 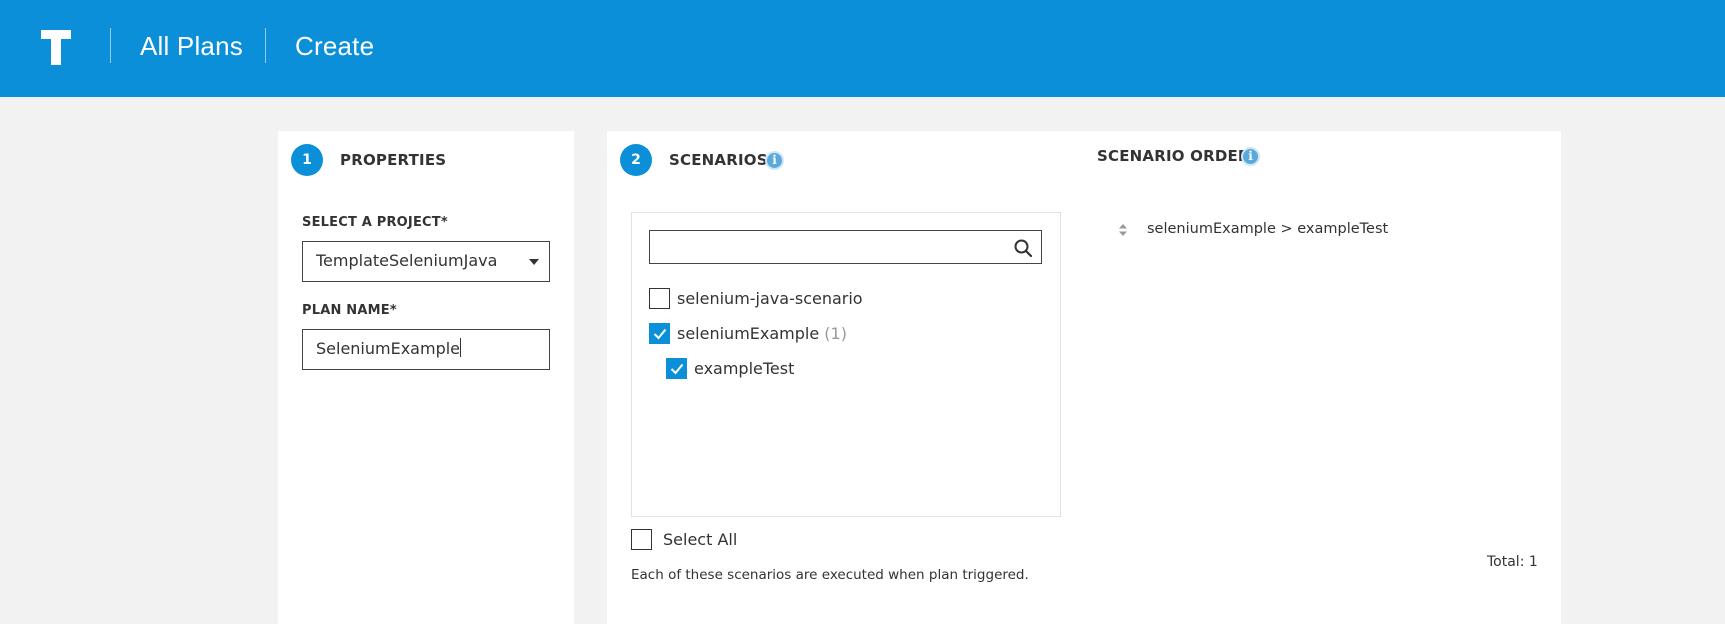 I want to click on breadcrumb-create: Create, so click(x=335, y=46).